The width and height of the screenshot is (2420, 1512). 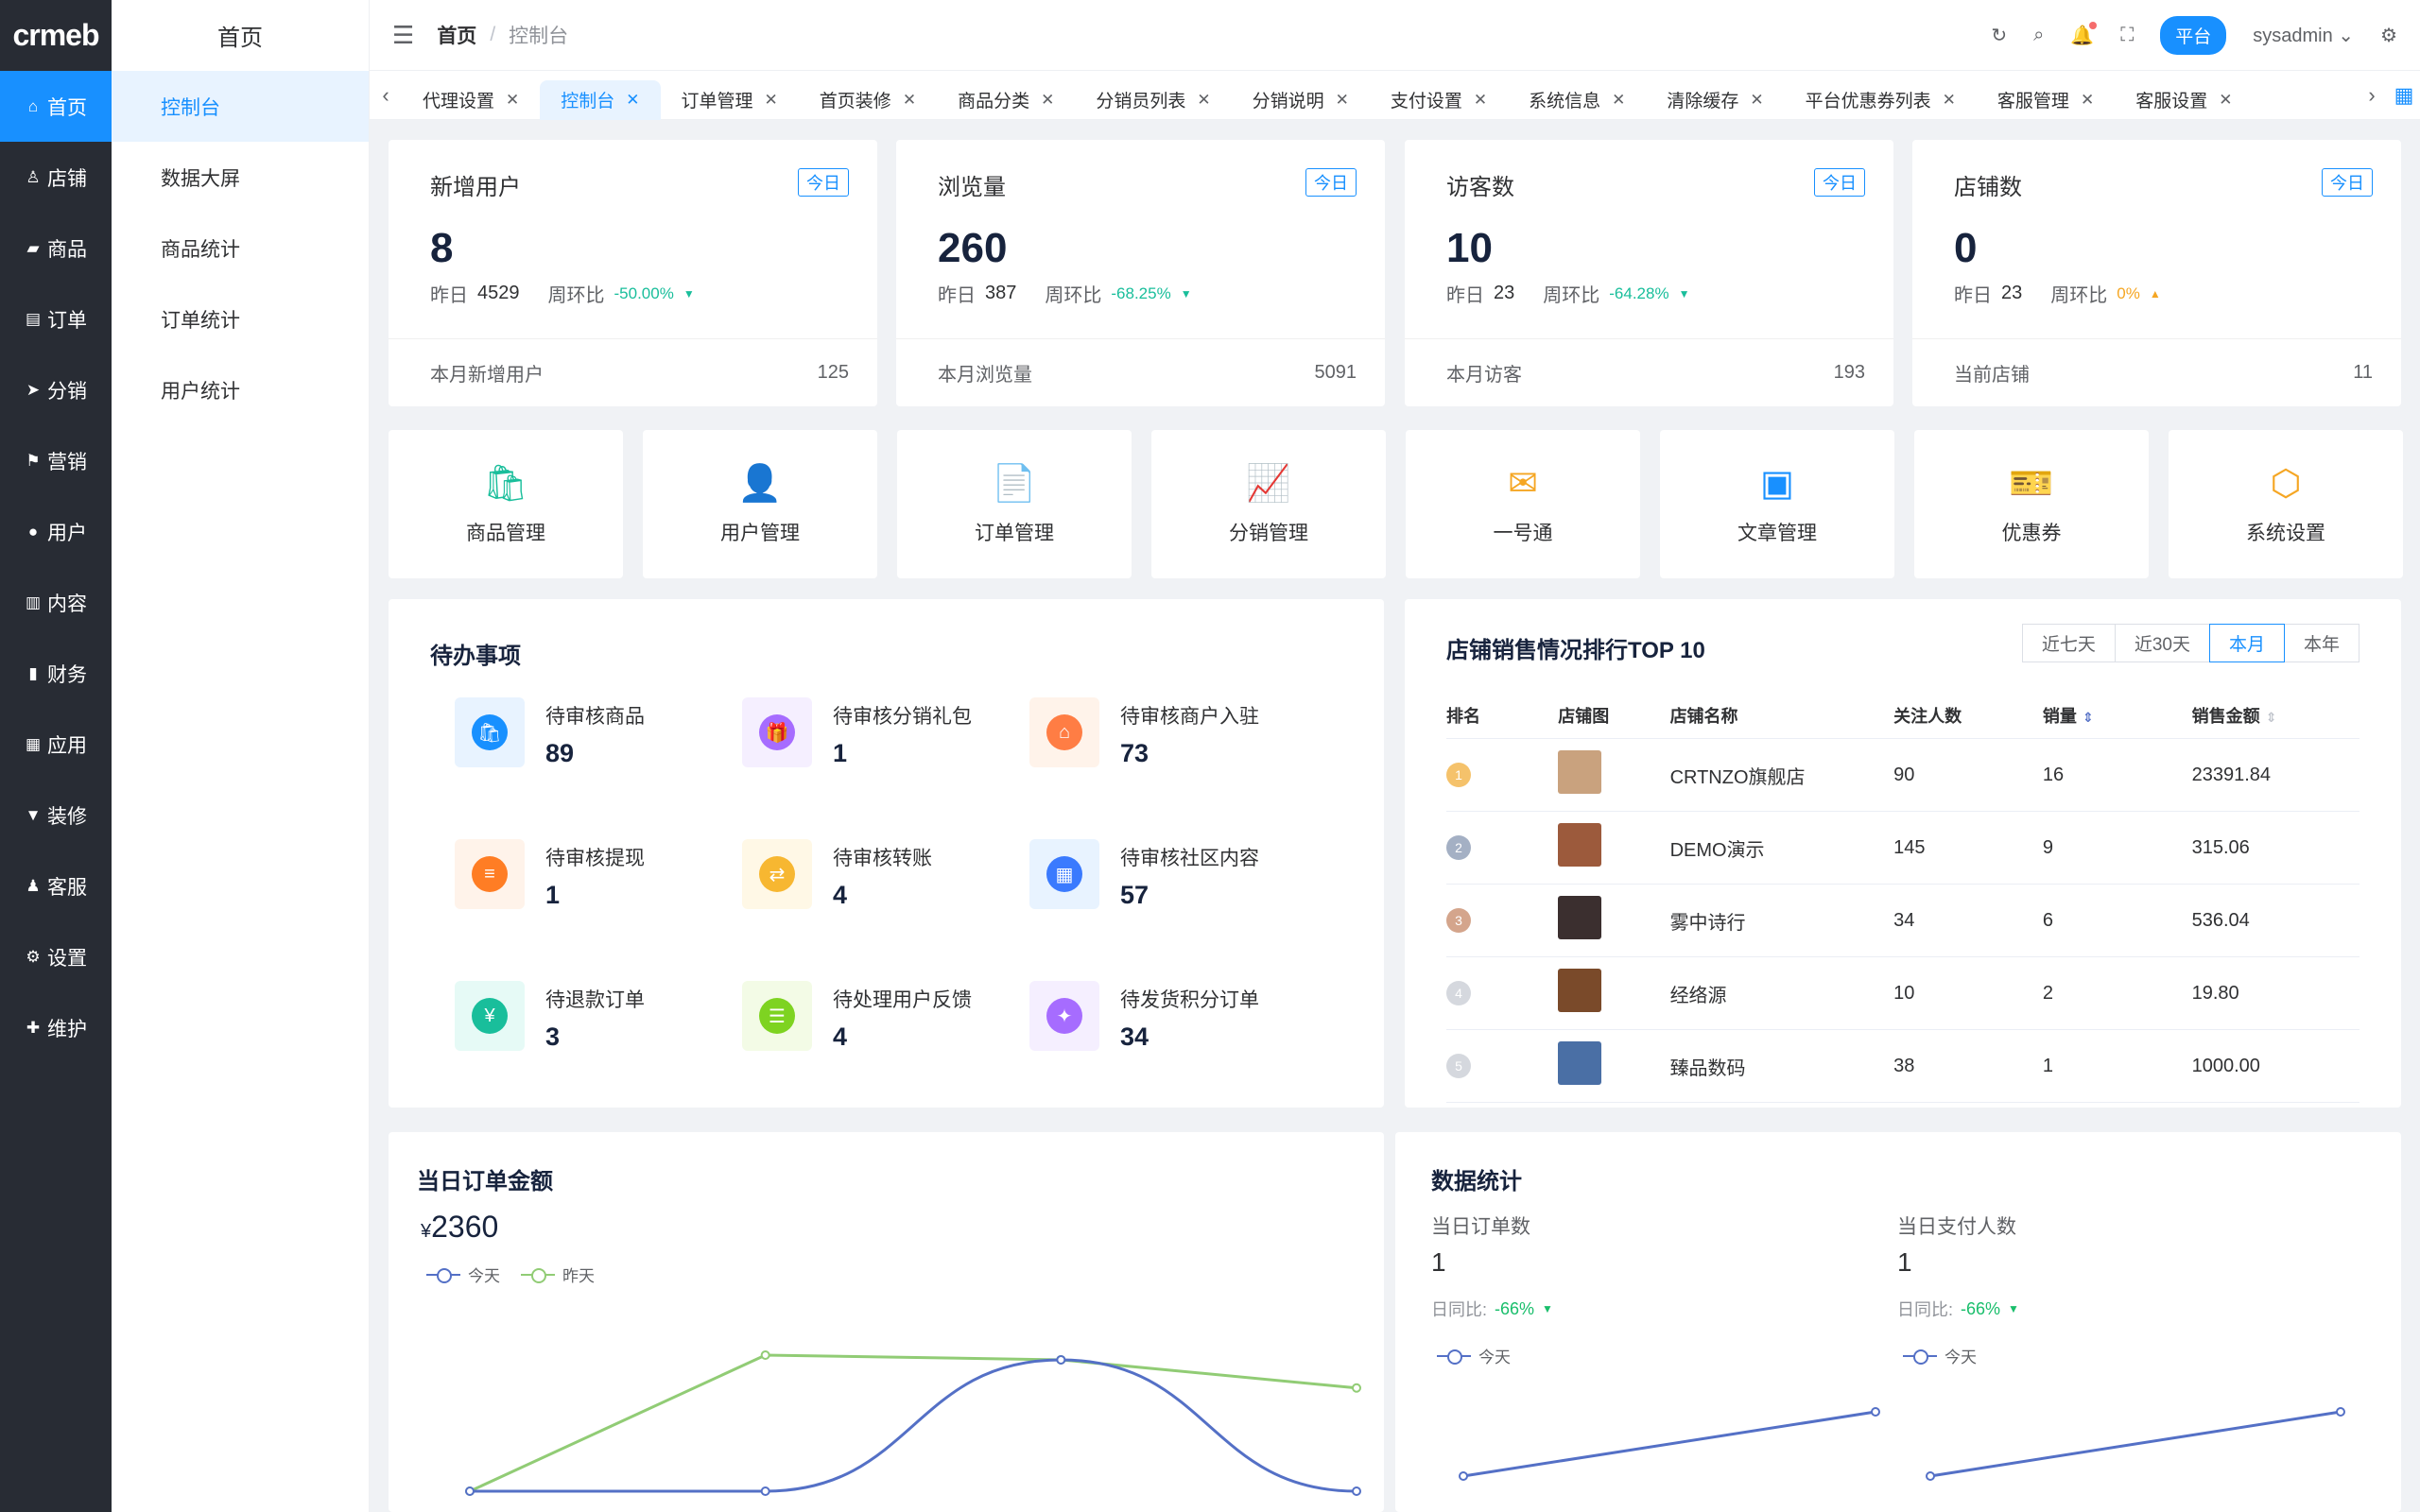 I want to click on bell-icon: 🔔, so click(x=2084, y=34).